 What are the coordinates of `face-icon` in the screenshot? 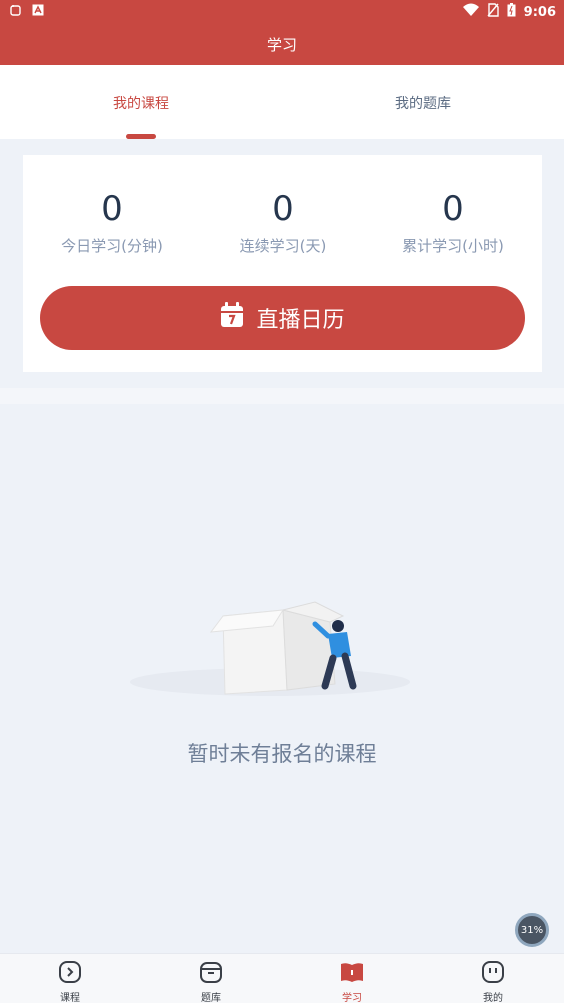 It's located at (493, 973).